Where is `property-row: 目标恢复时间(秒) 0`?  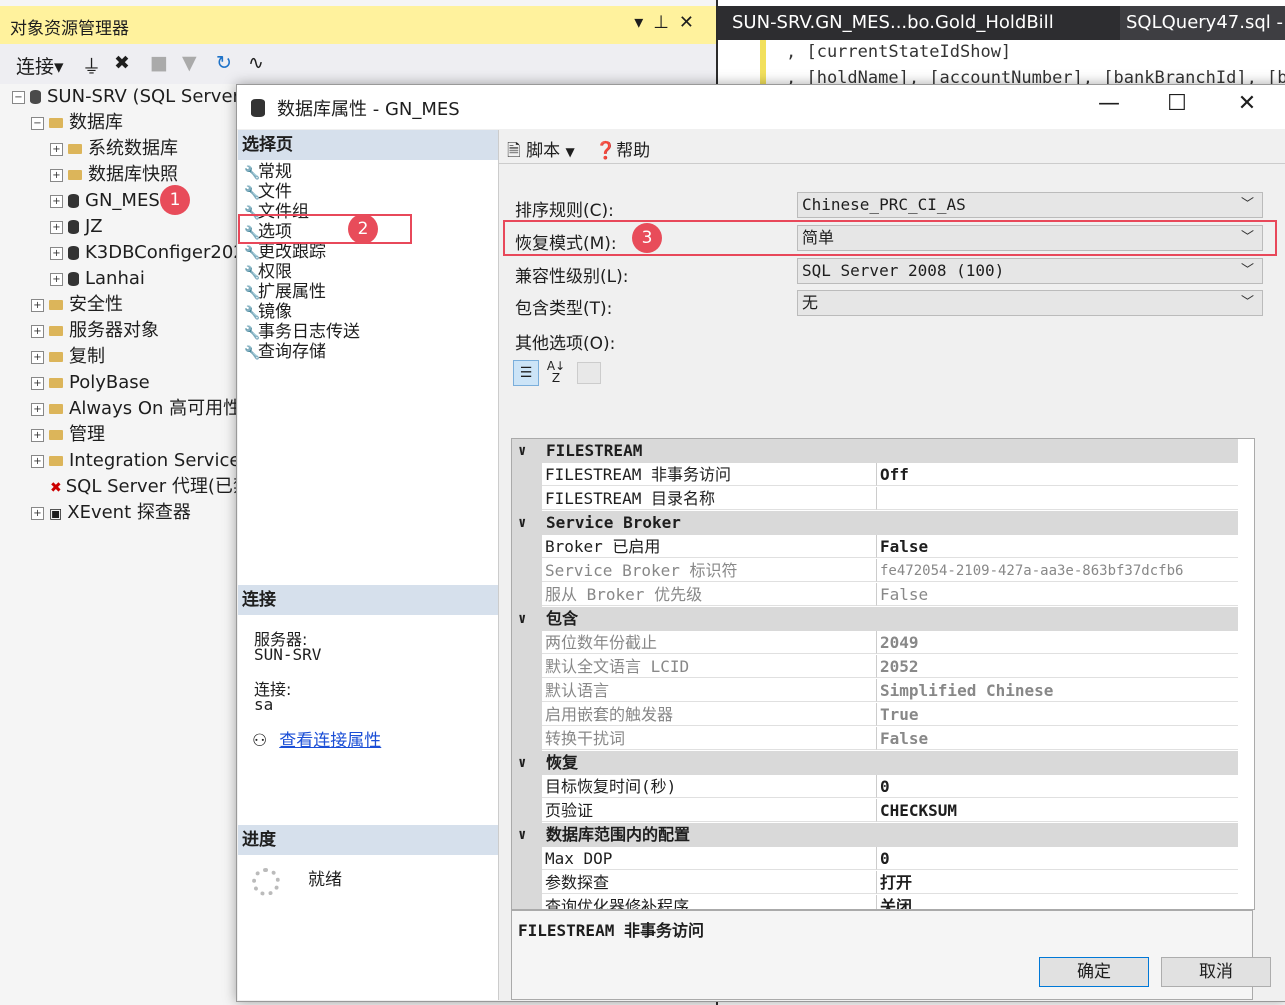
property-row: 目标恢复时间(秒) 0 is located at coordinates (875, 787).